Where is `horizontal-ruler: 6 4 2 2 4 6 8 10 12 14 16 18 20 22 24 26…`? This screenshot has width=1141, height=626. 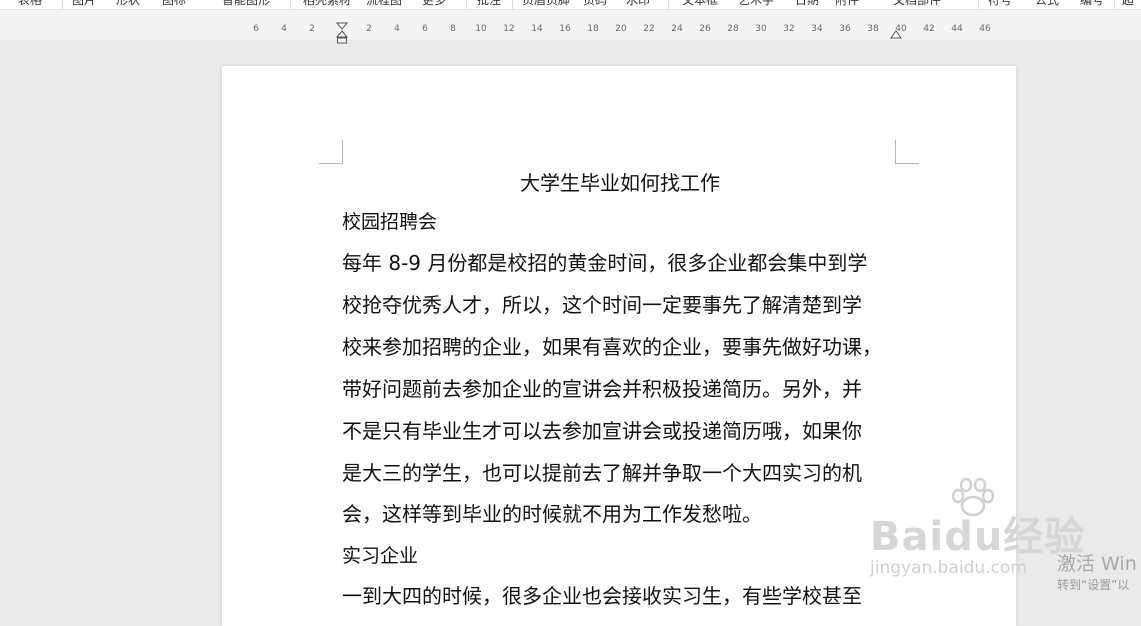 horizontal-ruler: 6 4 2 2 4 6 8 10 12 14 16 18 20 22 24 26… is located at coordinates (570, 27).